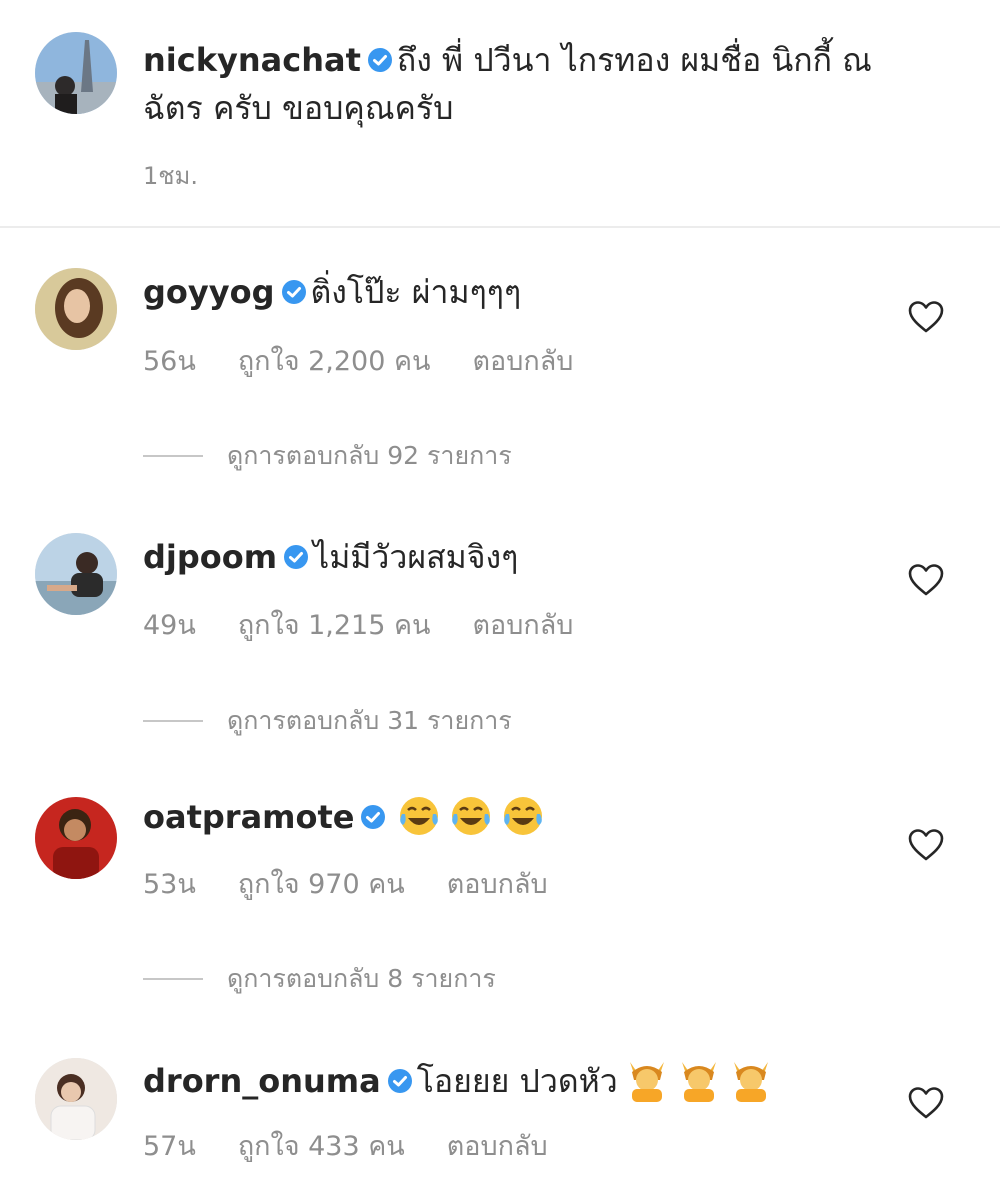  What do you see at coordinates (298, 108) in the screenshot?
I see `caption-line-2: ฉัตร ครับ ขอบคุณครับ` at bounding box center [298, 108].